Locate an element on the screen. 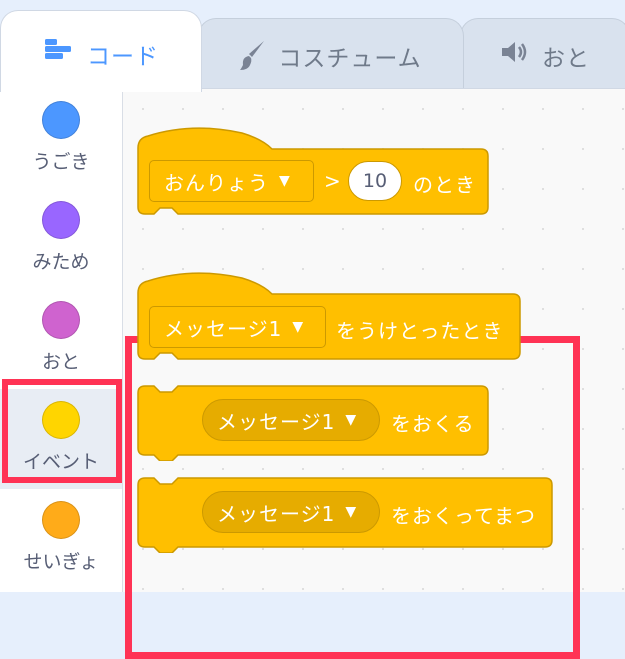 The width and height of the screenshot is (625, 659). category-motion: うごき is located at coordinates (61, 139).